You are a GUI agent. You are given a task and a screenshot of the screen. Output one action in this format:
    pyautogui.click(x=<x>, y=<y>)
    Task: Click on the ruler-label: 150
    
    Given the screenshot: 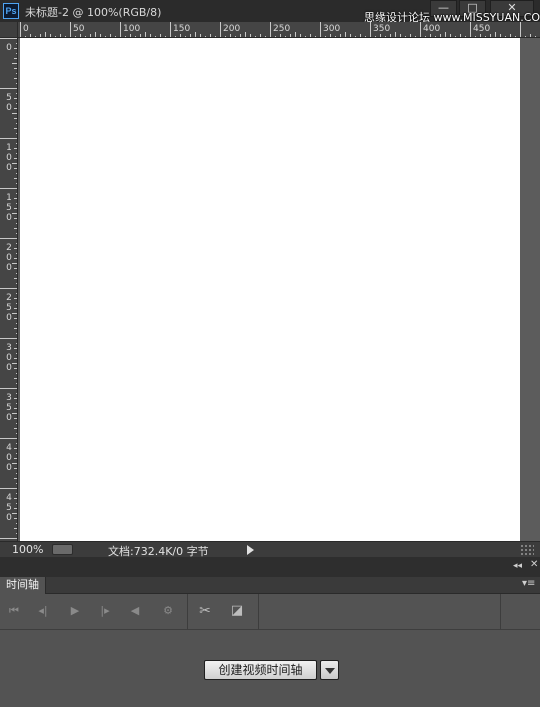 What is the action you would take?
    pyautogui.click(x=182, y=29)
    